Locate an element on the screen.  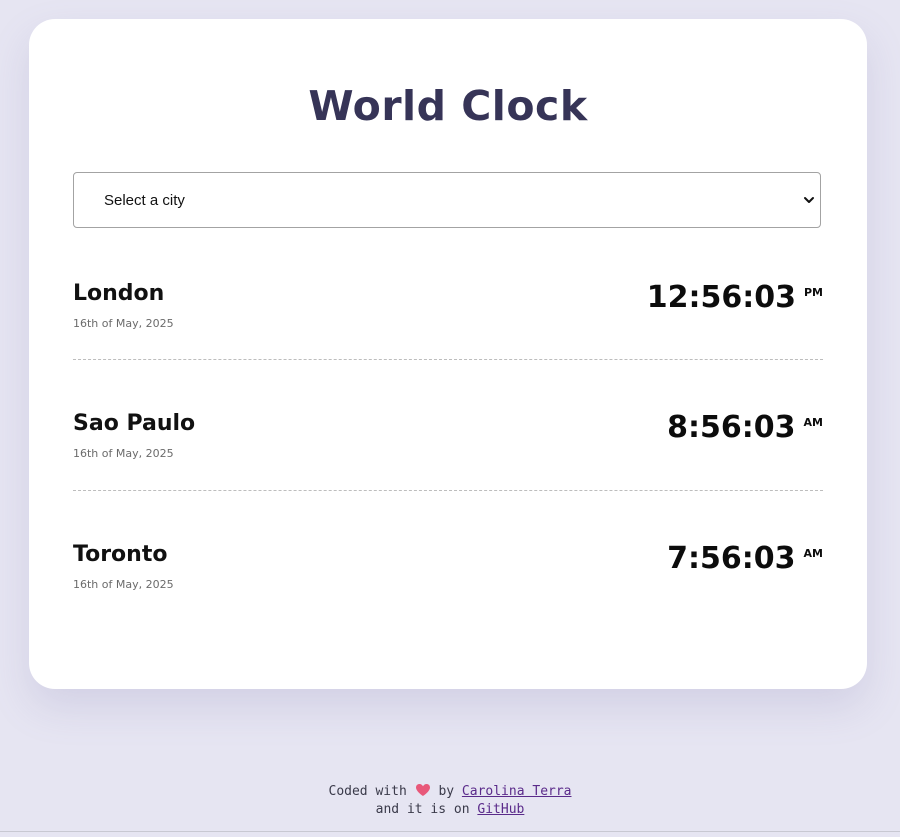
city-select-value: Select a city is located at coordinates (144, 200).